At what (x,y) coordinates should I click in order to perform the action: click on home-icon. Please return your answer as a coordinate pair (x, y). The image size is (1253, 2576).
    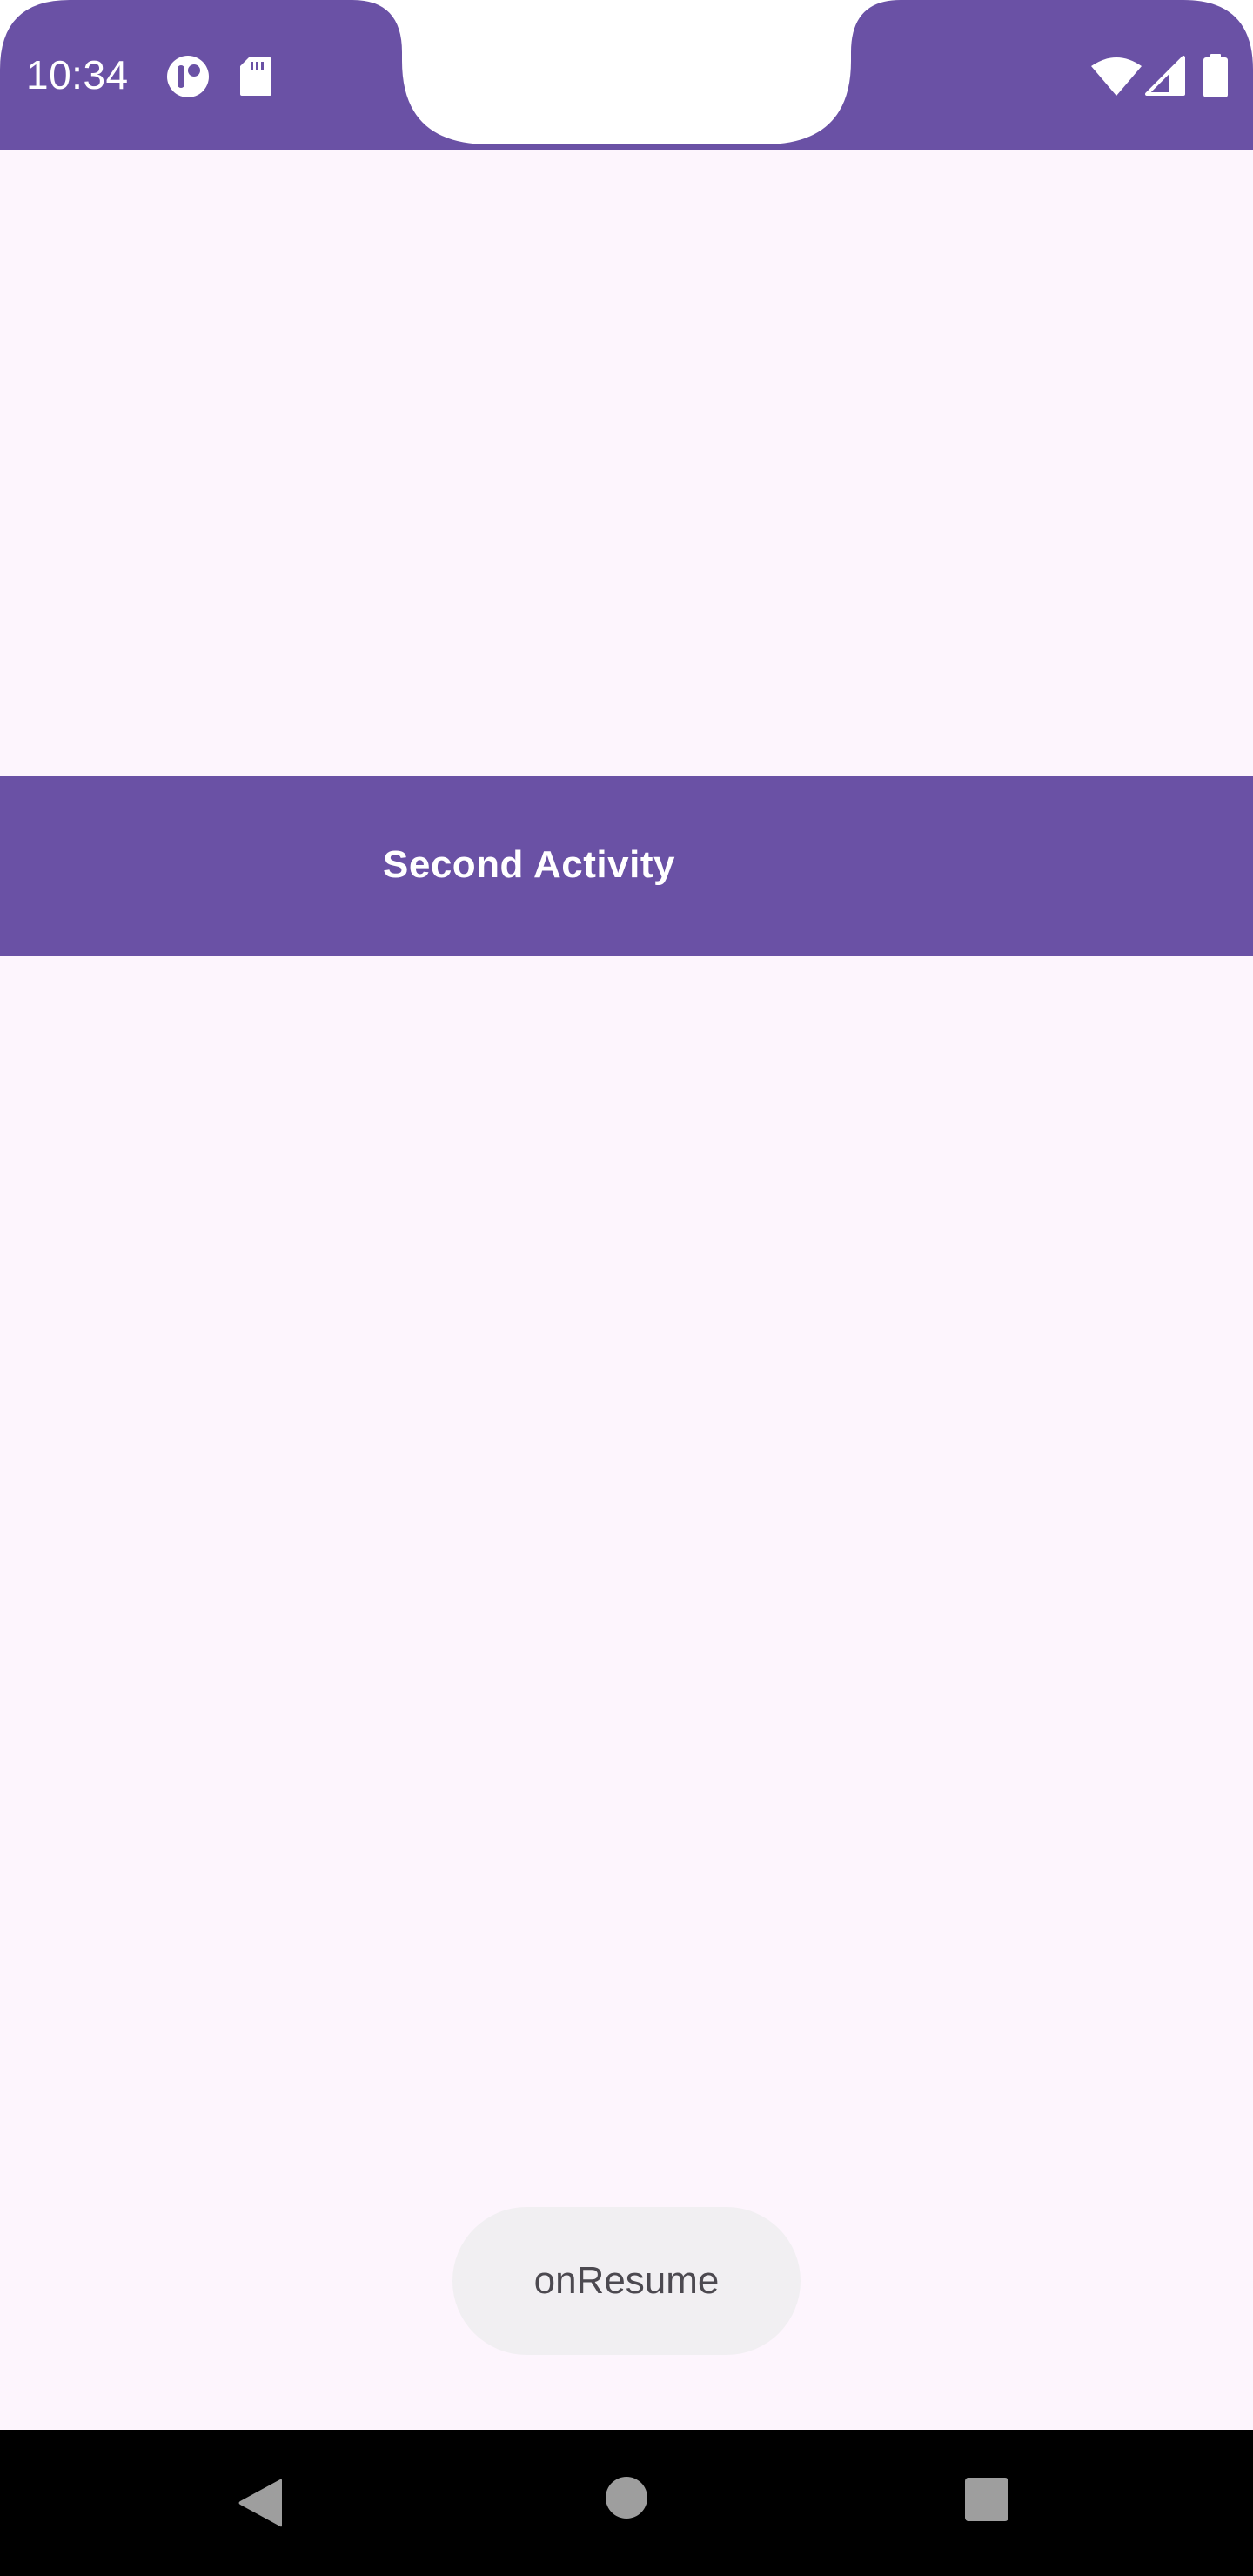
    Looking at the image, I should click on (626, 2498).